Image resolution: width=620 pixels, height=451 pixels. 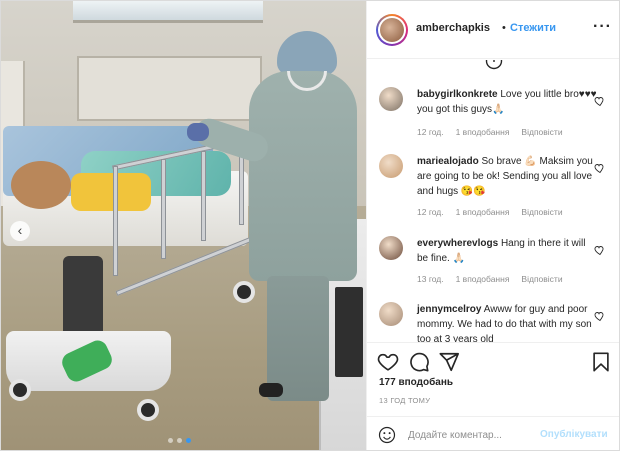 I want to click on avatar-ring-inner, so click(x=392, y=30).